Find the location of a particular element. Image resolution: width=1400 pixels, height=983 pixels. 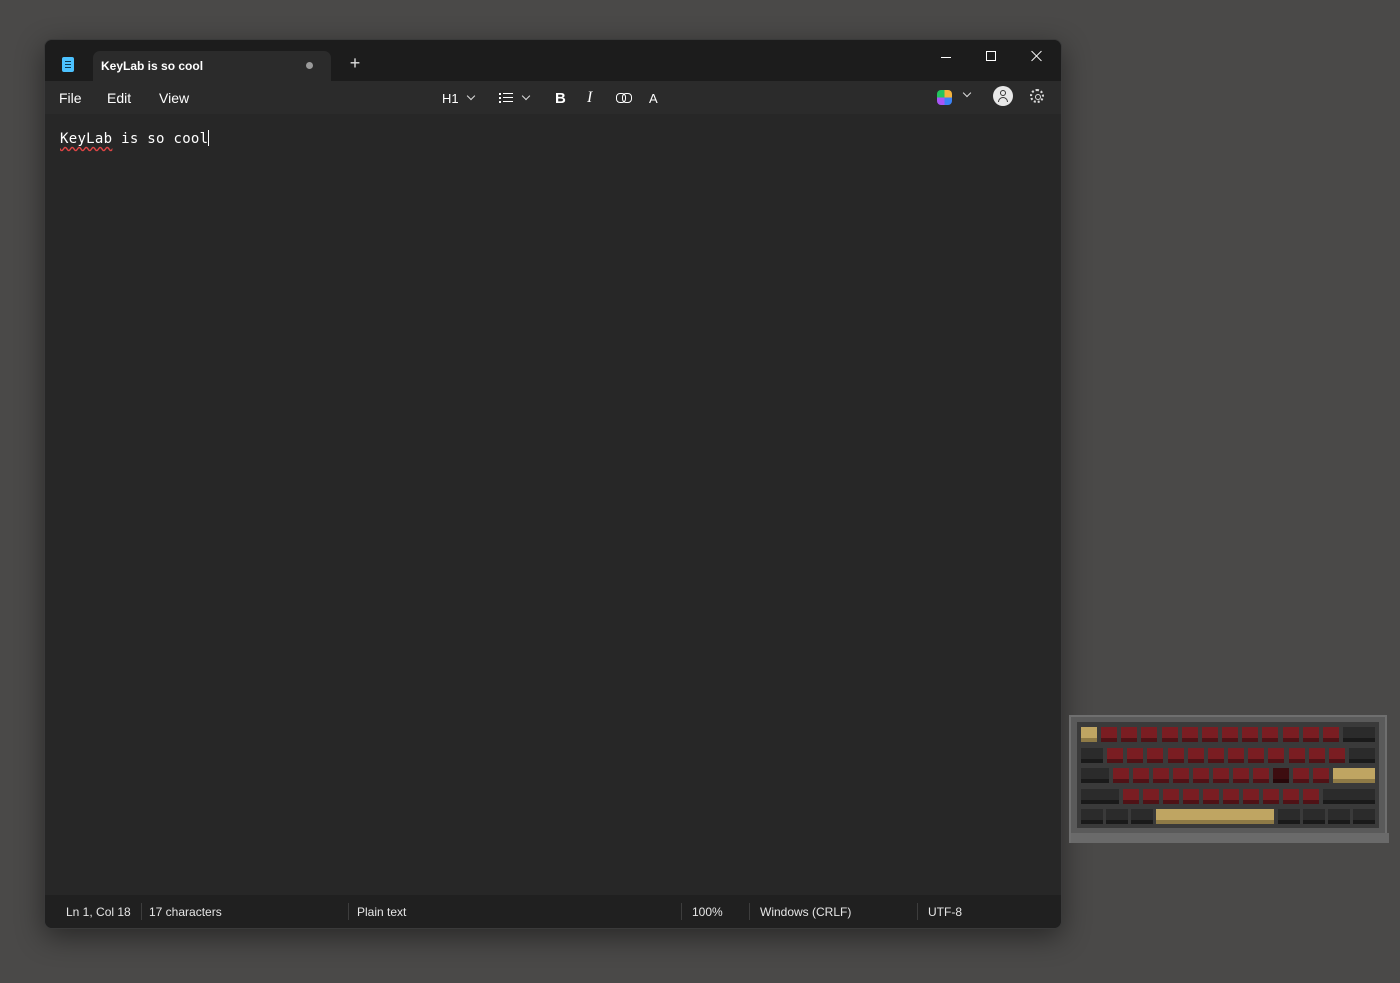

unsaved-indicator-icon is located at coordinates (309, 65).